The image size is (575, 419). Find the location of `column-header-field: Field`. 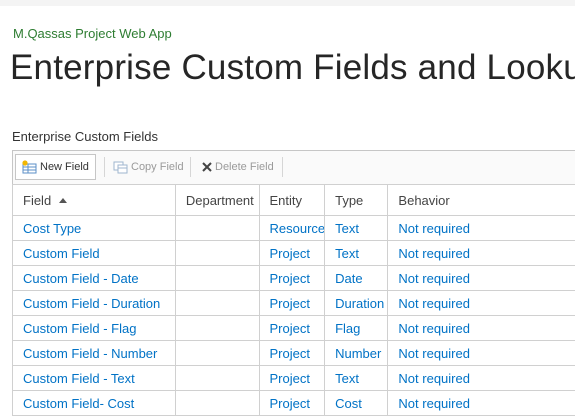

column-header-field: Field is located at coordinates (94, 200).